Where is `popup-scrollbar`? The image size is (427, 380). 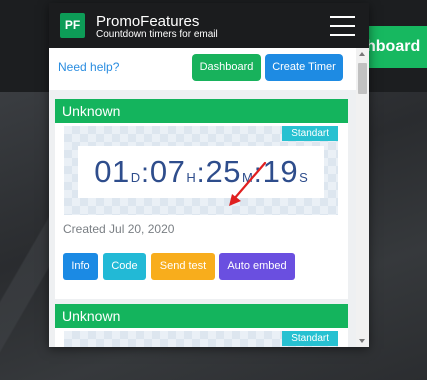
popup-scrollbar is located at coordinates (362, 197).